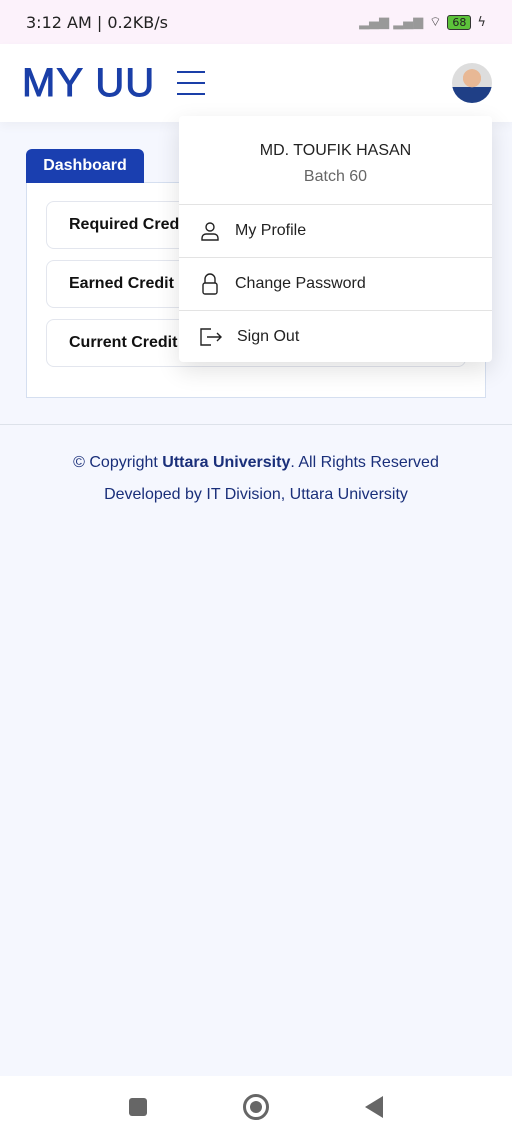 The image size is (512, 1138). I want to click on recents-icon, so click(138, 1107).